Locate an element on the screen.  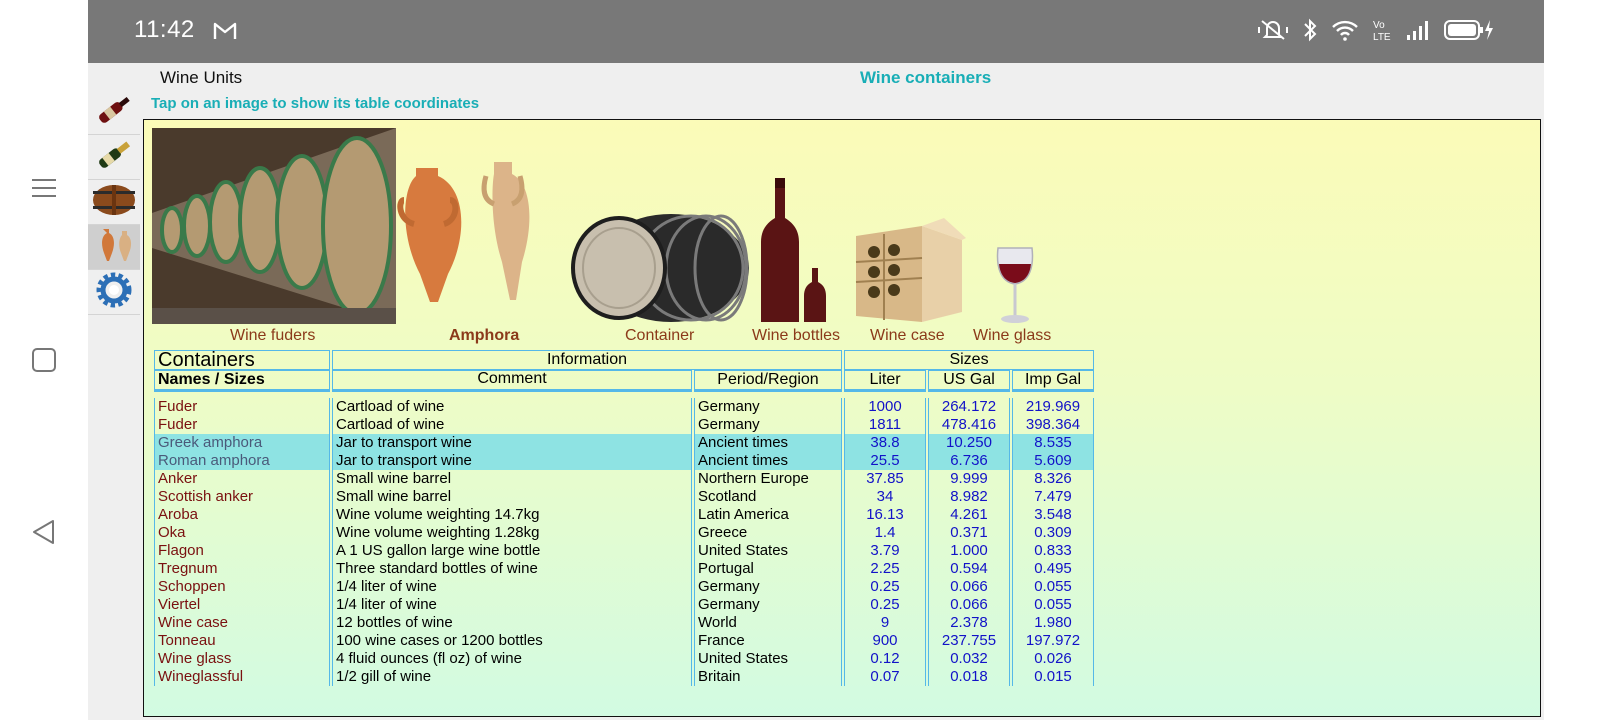
svg-text: LTE is located at coordinates (1382, 37).